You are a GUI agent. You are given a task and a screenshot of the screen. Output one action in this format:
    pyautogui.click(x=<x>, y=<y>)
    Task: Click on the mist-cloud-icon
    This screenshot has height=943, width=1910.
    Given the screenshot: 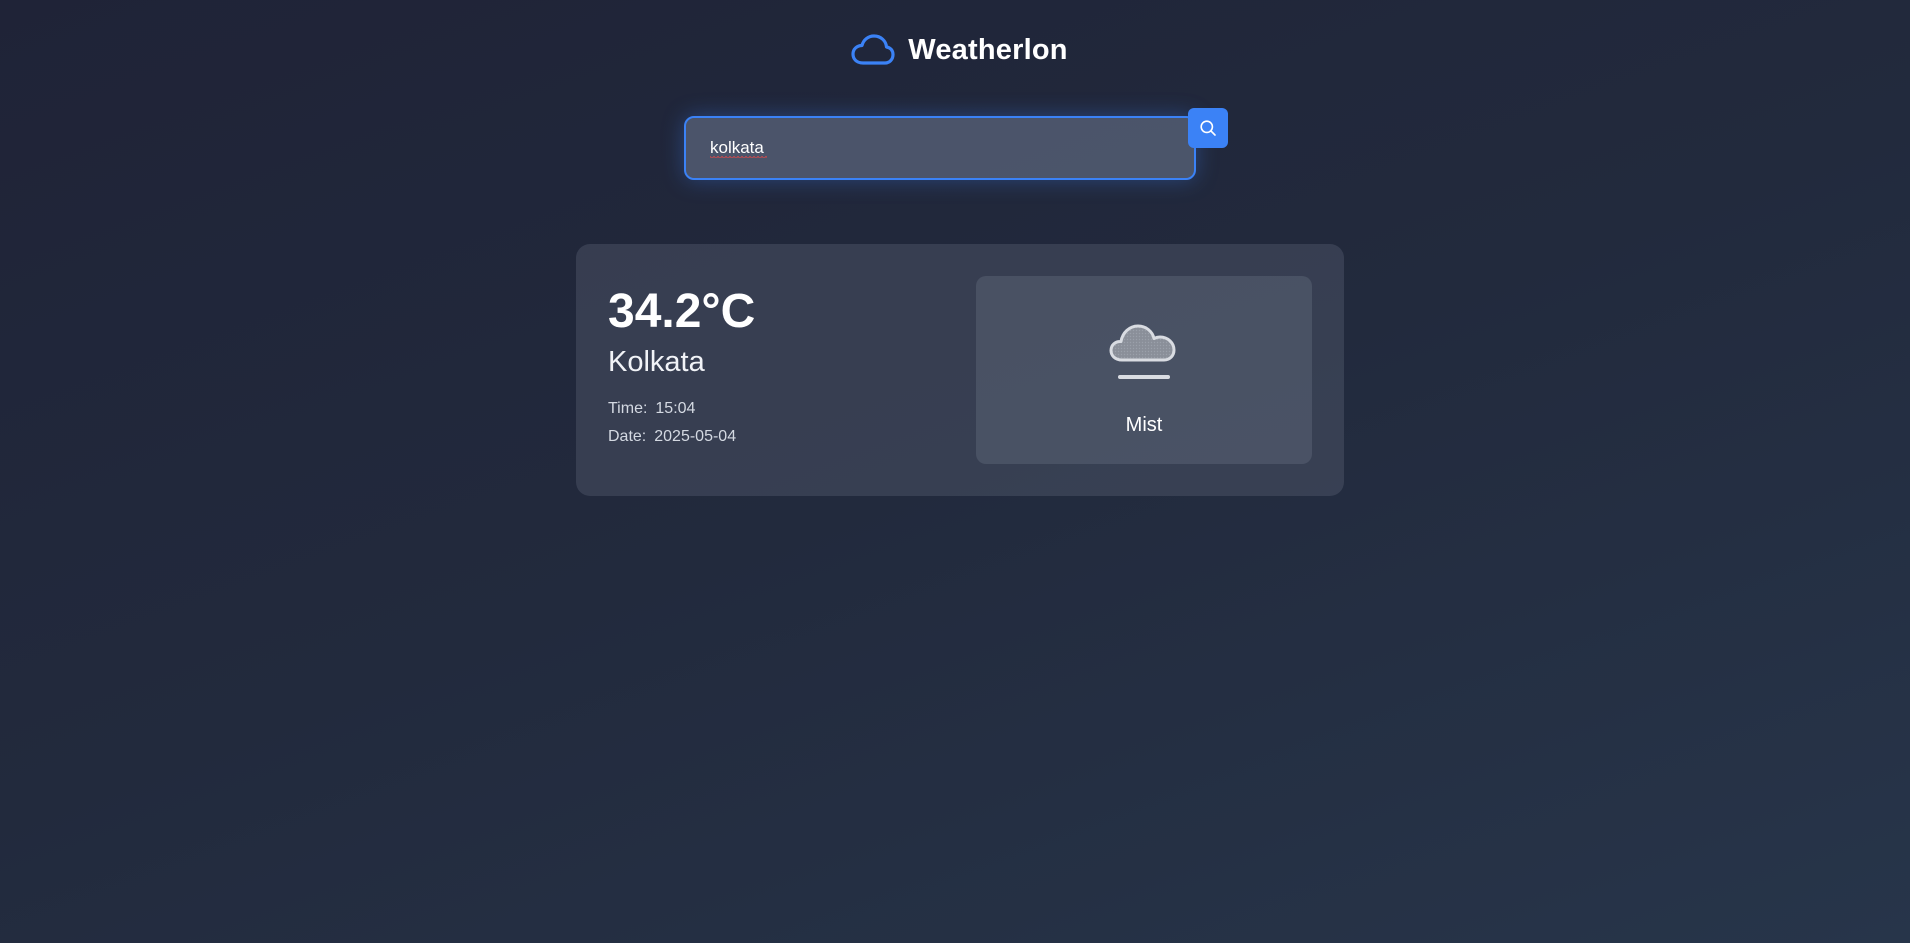 What is the action you would take?
    pyautogui.click(x=1142, y=351)
    